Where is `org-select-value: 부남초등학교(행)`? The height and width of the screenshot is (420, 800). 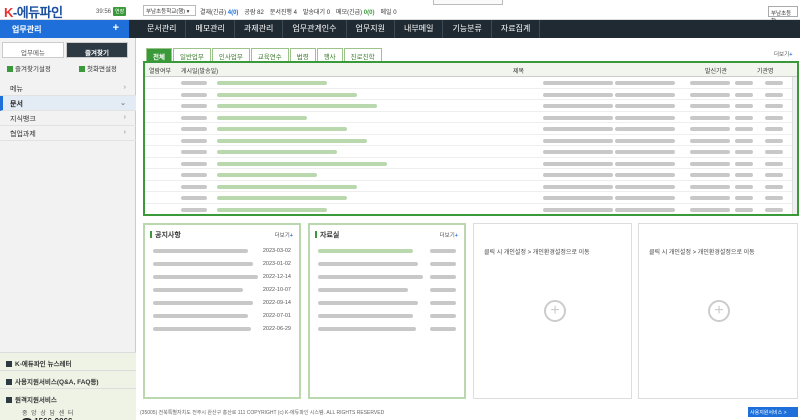
org-select-value: 부남초등학교(행) is located at coordinates (166, 12).